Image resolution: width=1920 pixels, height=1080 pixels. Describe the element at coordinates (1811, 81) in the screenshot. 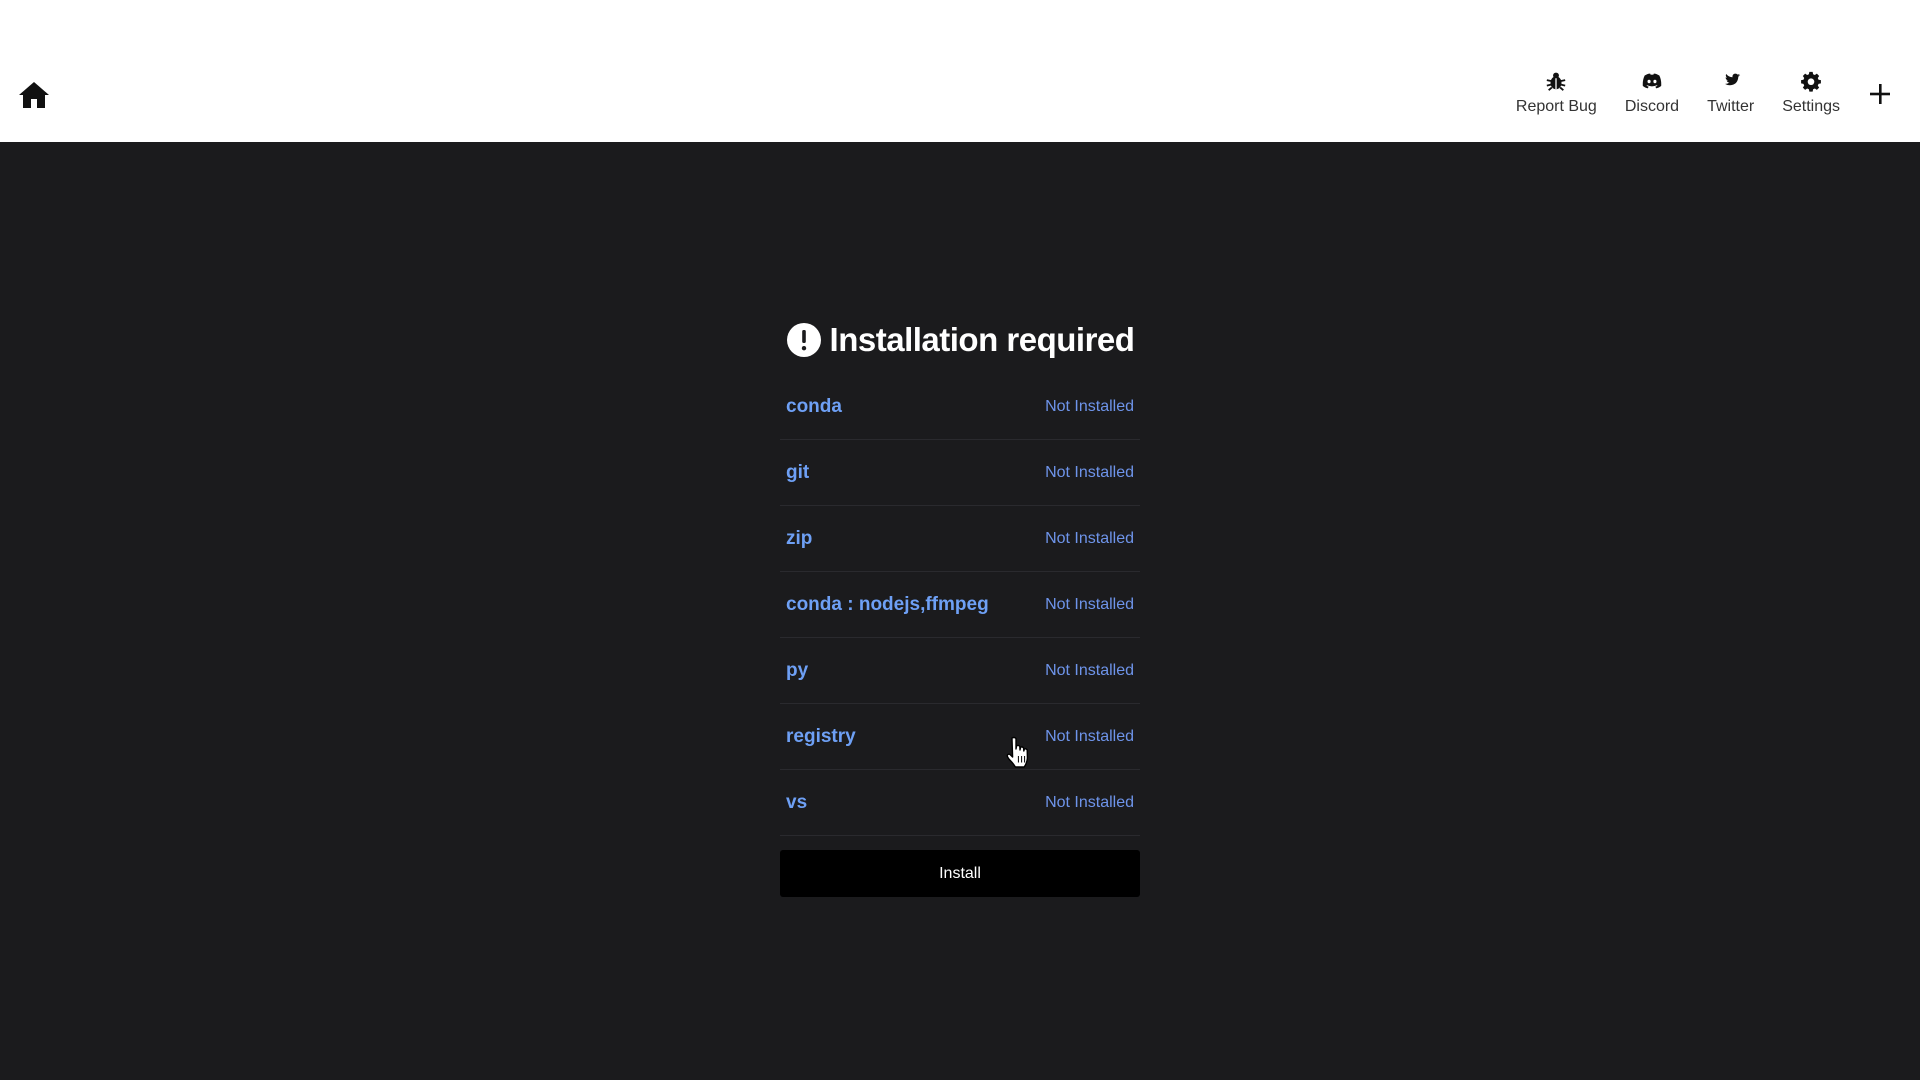

I see `gear-icon` at that location.